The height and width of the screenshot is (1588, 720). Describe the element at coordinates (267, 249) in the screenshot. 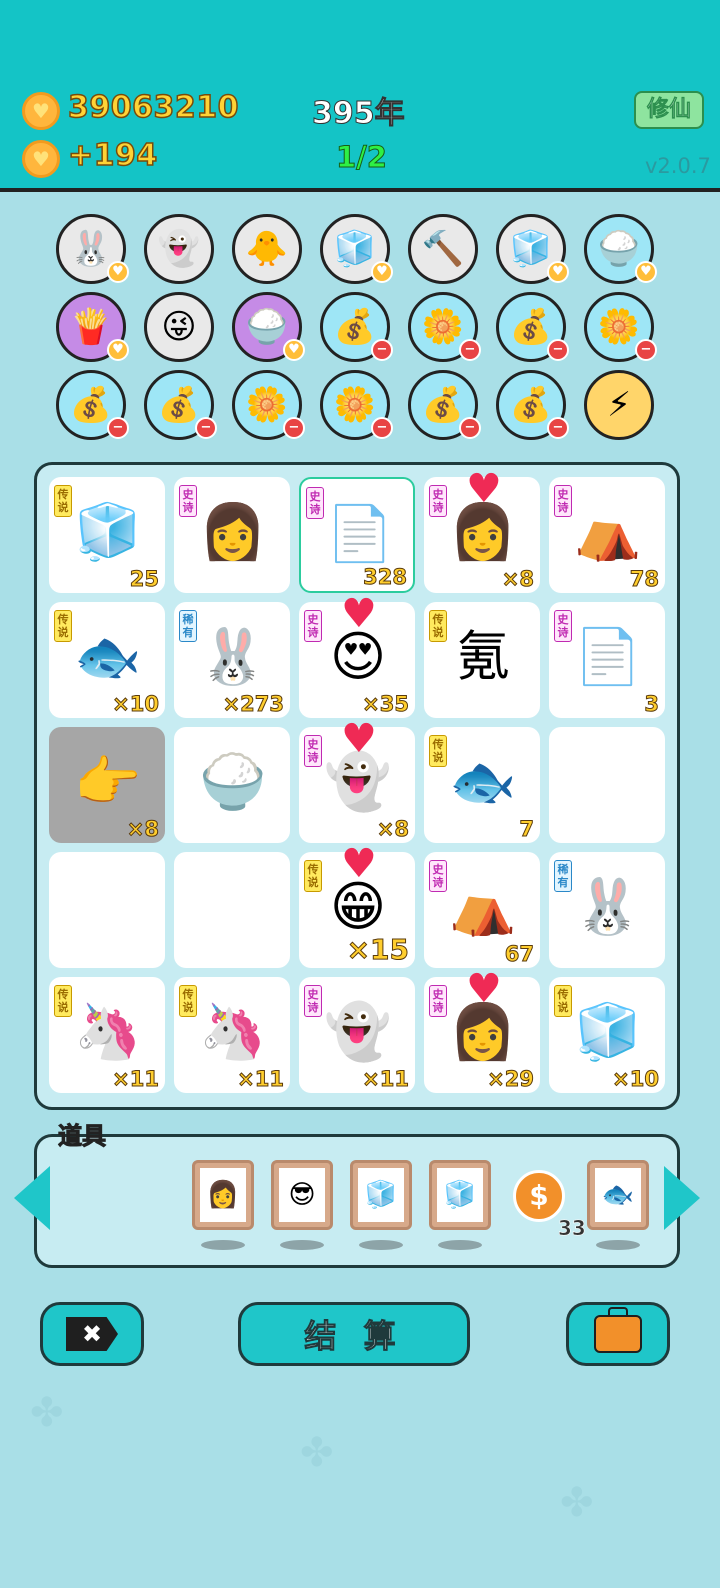

I see `buff-badge: 🐥` at that location.